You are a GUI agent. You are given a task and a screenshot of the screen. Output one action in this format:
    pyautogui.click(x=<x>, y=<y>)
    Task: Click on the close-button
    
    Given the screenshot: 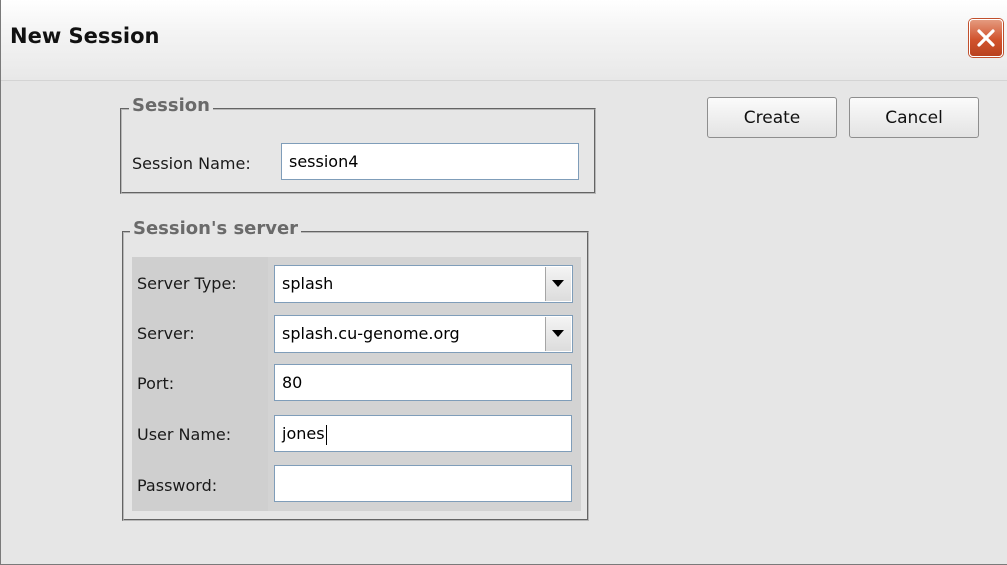 What is the action you would take?
    pyautogui.click(x=986, y=38)
    